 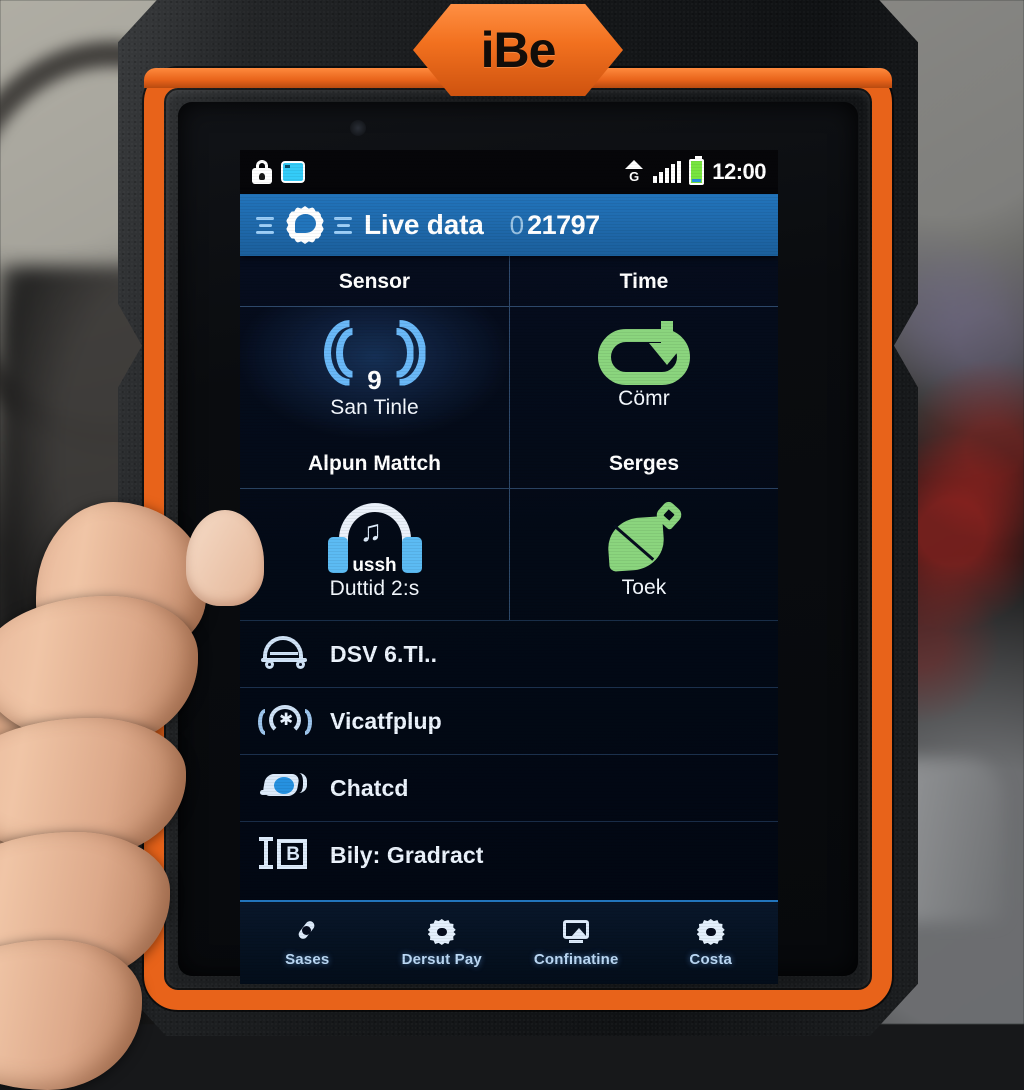 What do you see at coordinates (374, 281) in the screenshot?
I see `column-header-sensor: Sensor` at bounding box center [374, 281].